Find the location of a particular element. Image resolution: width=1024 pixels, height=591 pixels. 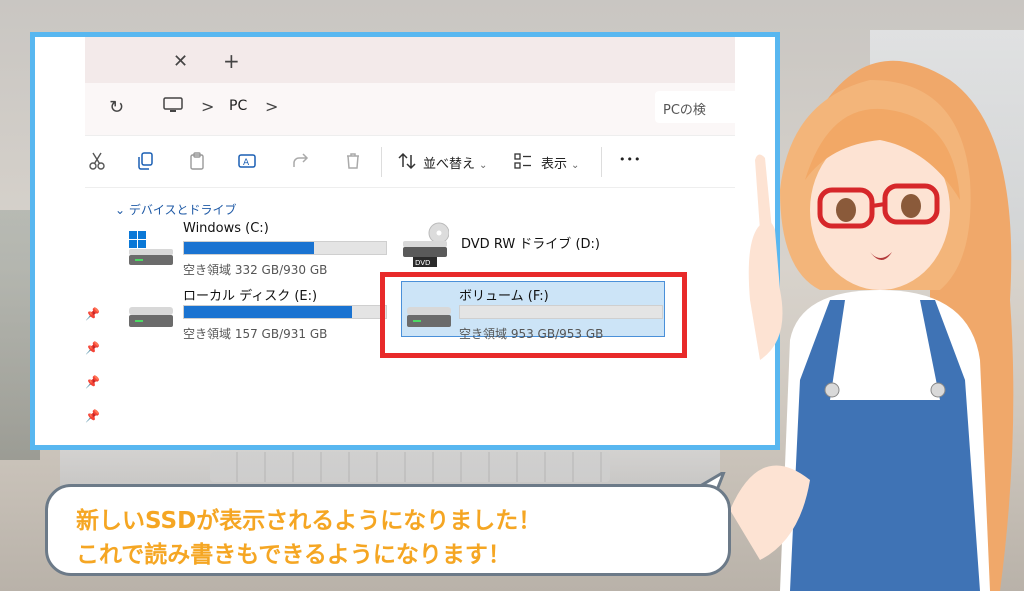

svg-text: A is located at coordinates (246, 163).